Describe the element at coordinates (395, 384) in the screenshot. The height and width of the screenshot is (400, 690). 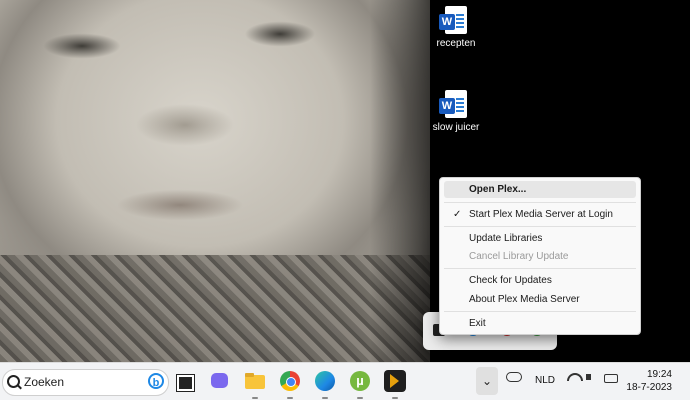
I see `plex-icon` at that location.